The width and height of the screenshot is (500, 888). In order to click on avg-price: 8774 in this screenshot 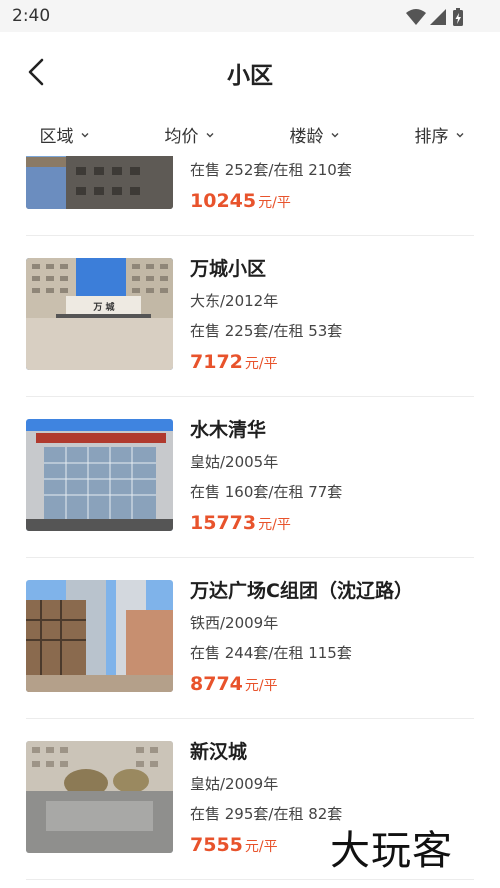, I will do `click(216, 684)`.